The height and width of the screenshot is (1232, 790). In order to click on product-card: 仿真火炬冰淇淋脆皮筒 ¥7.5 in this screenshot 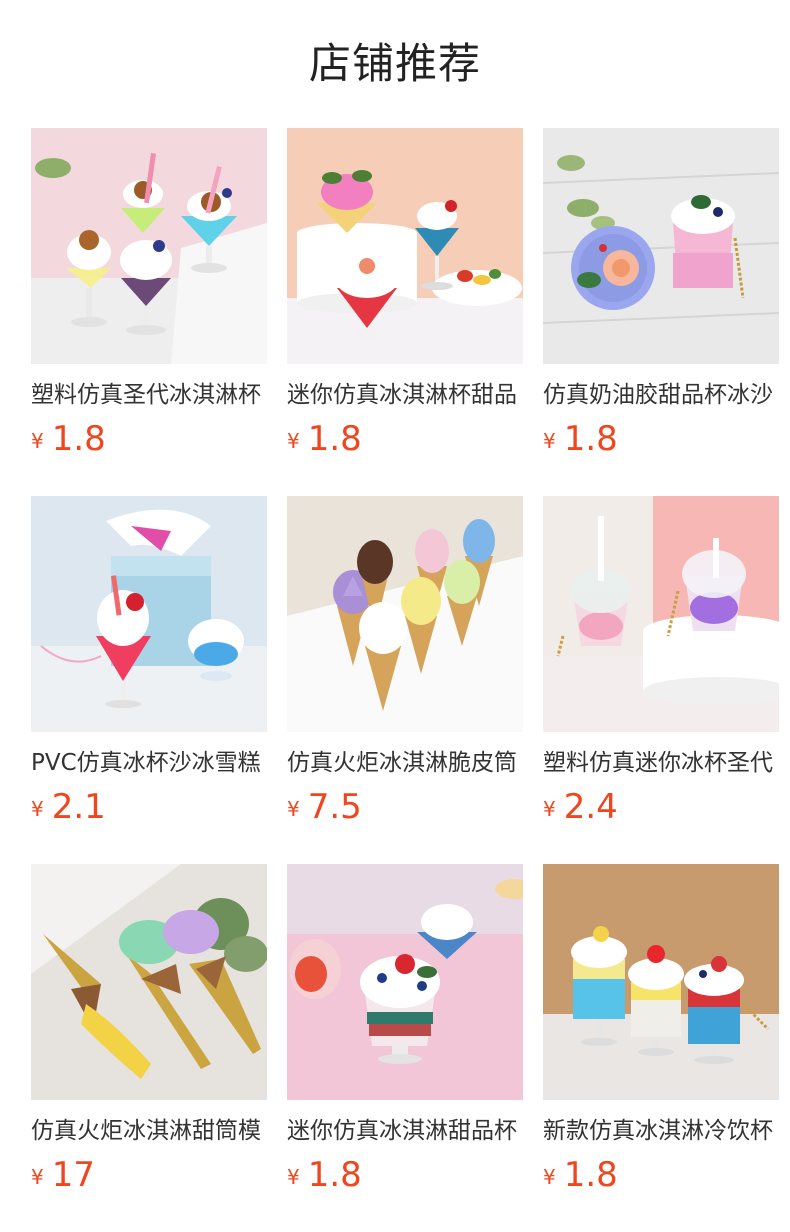, I will do `click(405, 662)`.